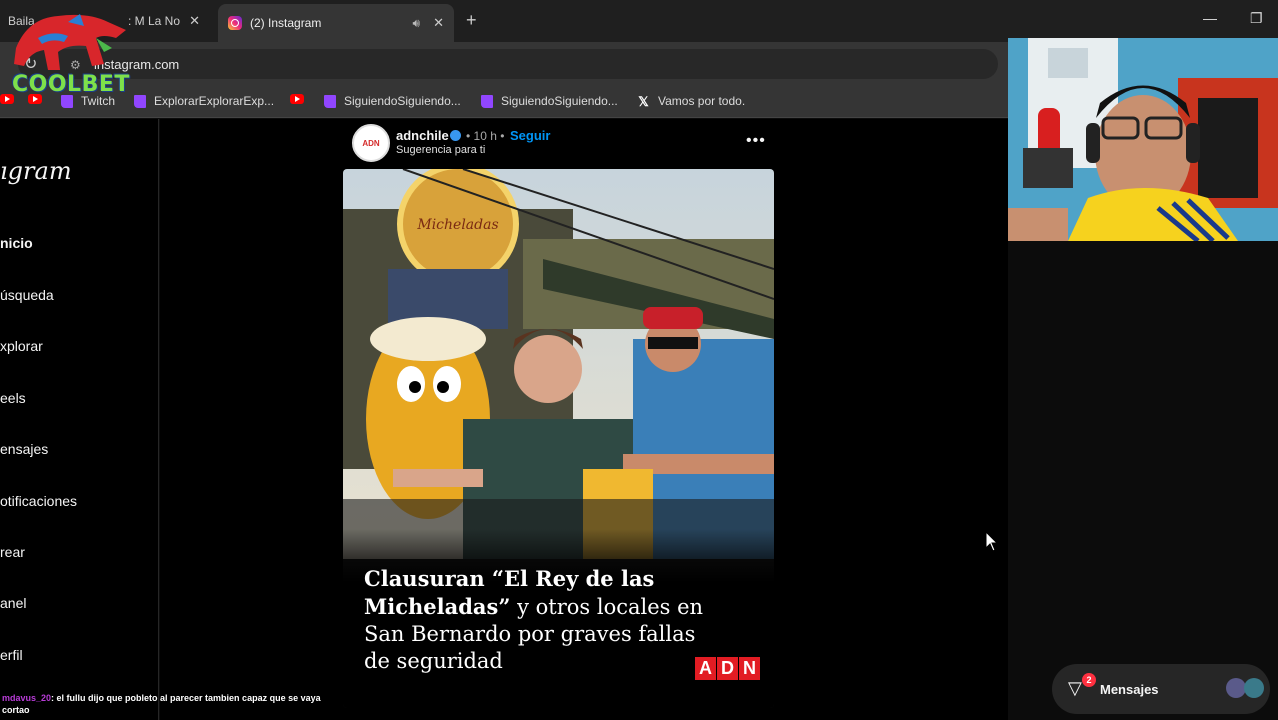 This screenshot has width=1278, height=720. Describe the element at coordinates (38, 501) in the screenshot. I see `sidebar-item-notificaciones: otificaciones` at that location.